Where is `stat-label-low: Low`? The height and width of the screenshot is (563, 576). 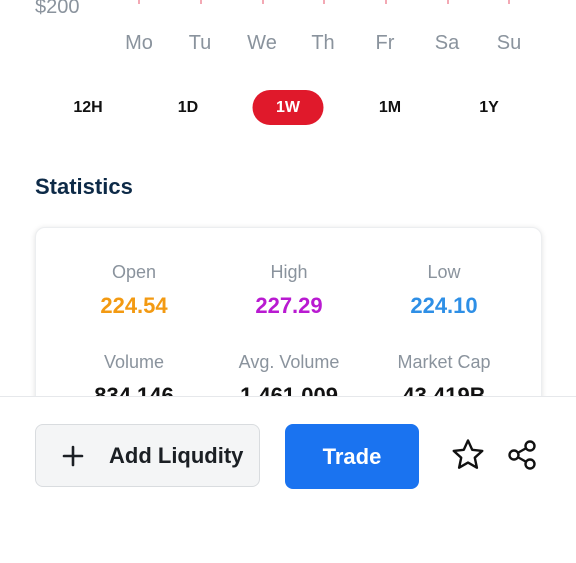
stat-label-low: Low is located at coordinates (444, 272).